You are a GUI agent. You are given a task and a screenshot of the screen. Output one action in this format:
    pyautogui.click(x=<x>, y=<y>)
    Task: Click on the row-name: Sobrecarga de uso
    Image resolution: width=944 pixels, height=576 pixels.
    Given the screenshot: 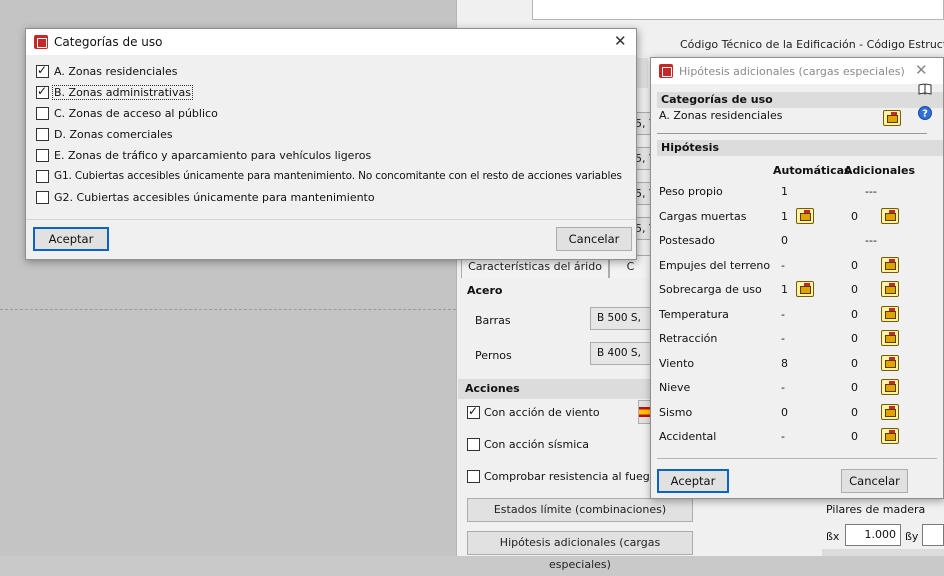 What is the action you would take?
    pyautogui.click(x=710, y=289)
    